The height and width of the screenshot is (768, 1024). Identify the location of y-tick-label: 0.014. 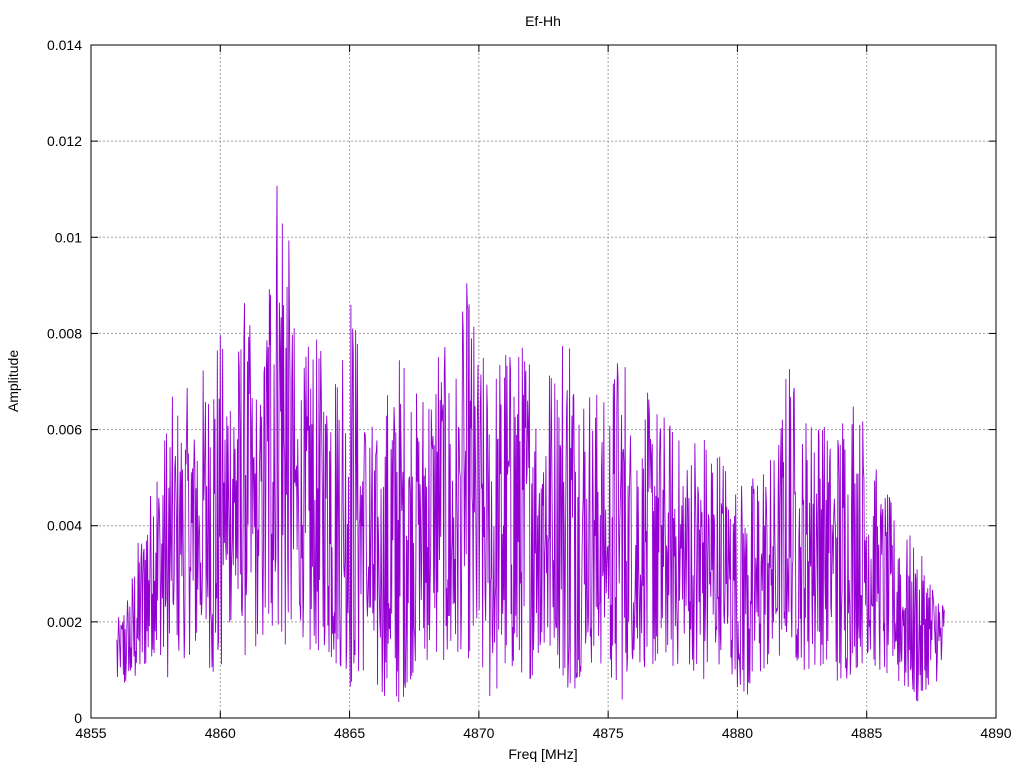
(64, 45).